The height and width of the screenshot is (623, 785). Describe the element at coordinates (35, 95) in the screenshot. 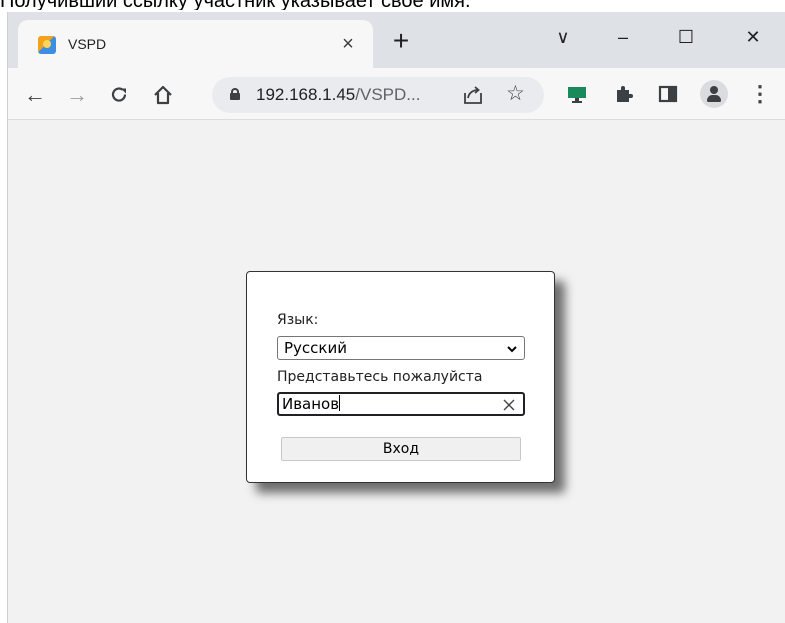

I see `back-arrow-icon: ←` at that location.